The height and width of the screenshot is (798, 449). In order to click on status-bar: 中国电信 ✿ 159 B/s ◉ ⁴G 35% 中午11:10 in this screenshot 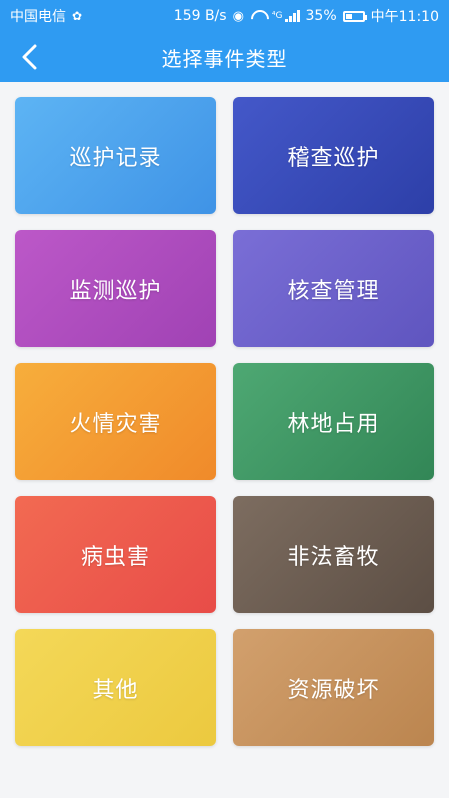, I will do `click(224, 16)`.